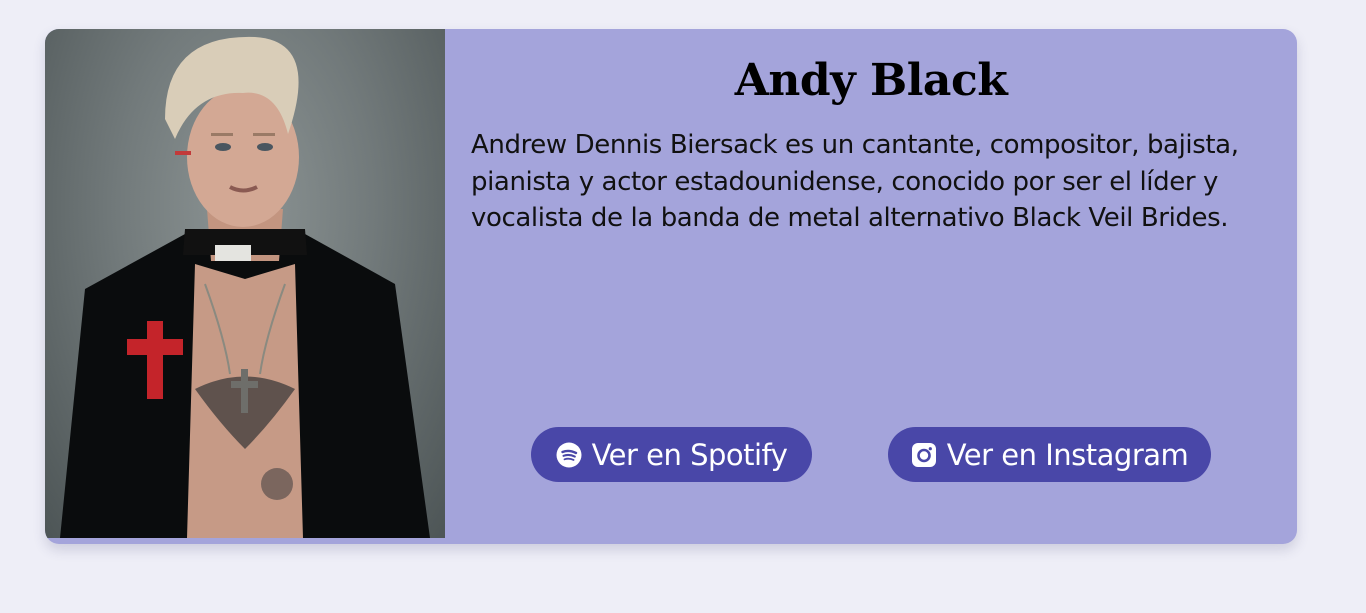 The image size is (1366, 613). I want to click on instagram-button: Ver en Instagram, so click(1049, 454).